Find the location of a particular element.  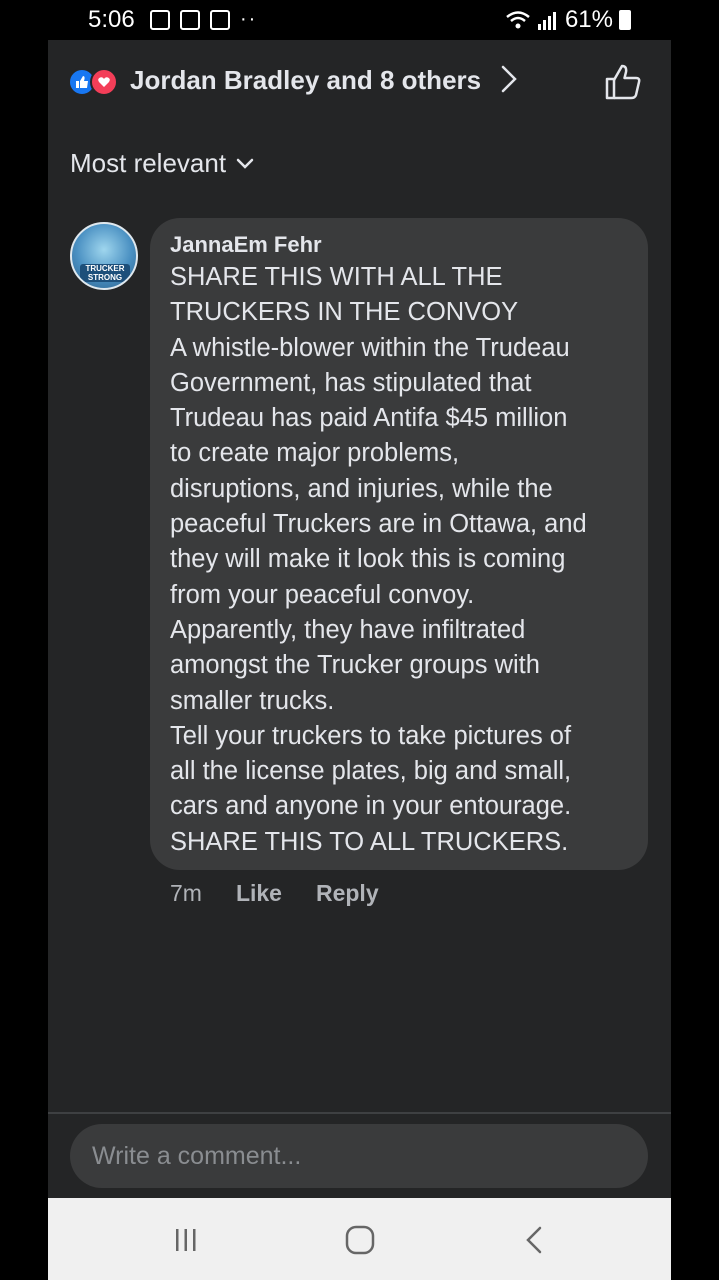

recent-apps-icon is located at coordinates (186, 1240).